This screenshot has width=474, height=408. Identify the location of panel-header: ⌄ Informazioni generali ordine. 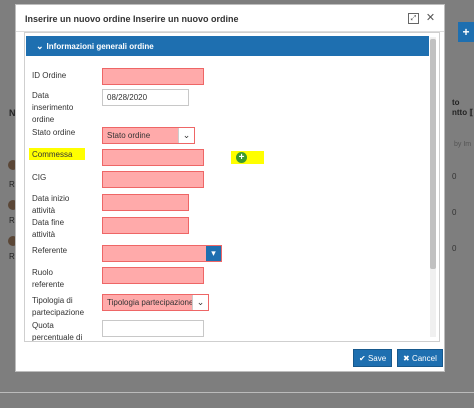
(227, 46).